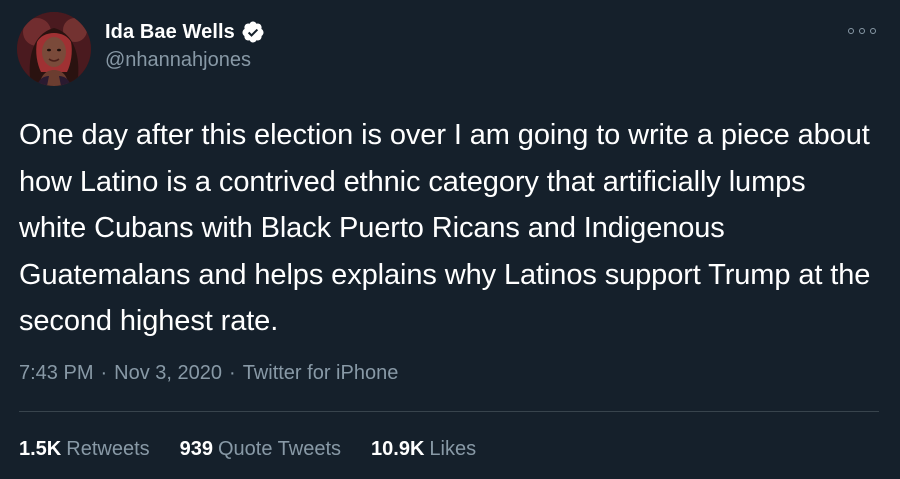  Describe the element at coordinates (196, 449) in the screenshot. I see `quote-tweets-count: 939` at that location.